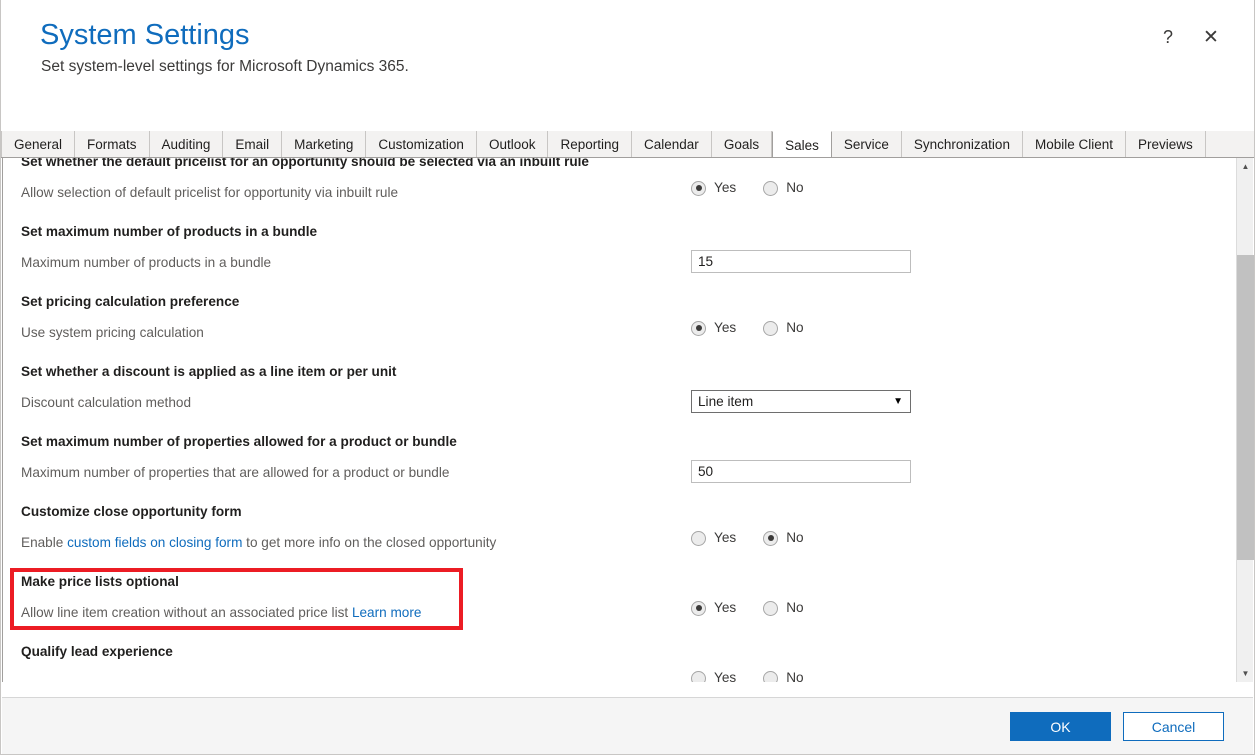 This screenshot has height=755, width=1255. What do you see at coordinates (1074, 144) in the screenshot?
I see `tab-mobile-client: Mobile Client` at bounding box center [1074, 144].